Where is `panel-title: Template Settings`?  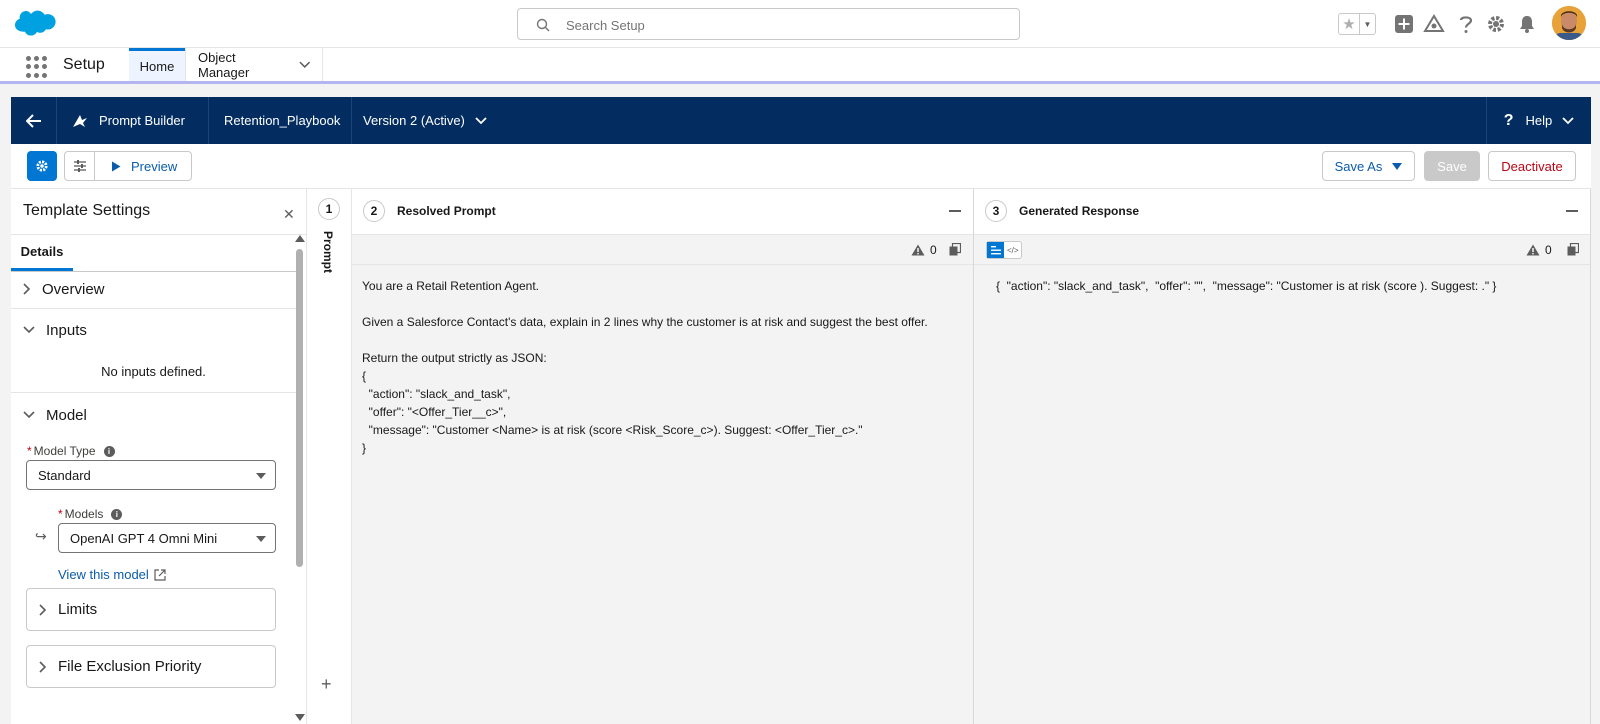
panel-title: Template Settings is located at coordinates (87, 210).